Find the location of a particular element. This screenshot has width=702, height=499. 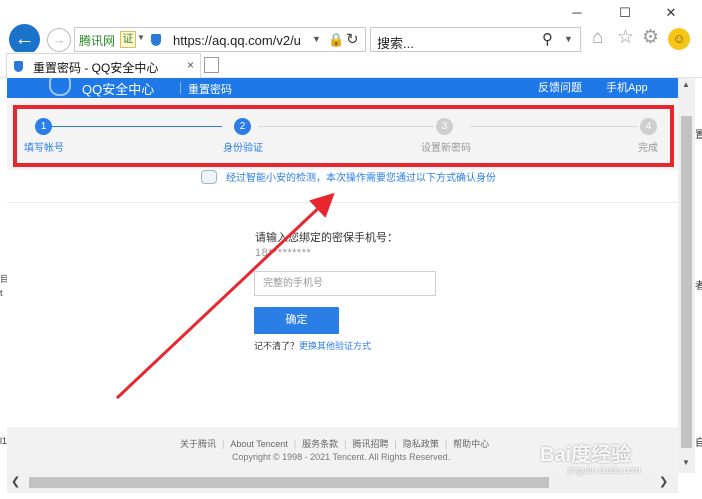

other-method-link: 更换其他验证方式 is located at coordinates (335, 346).